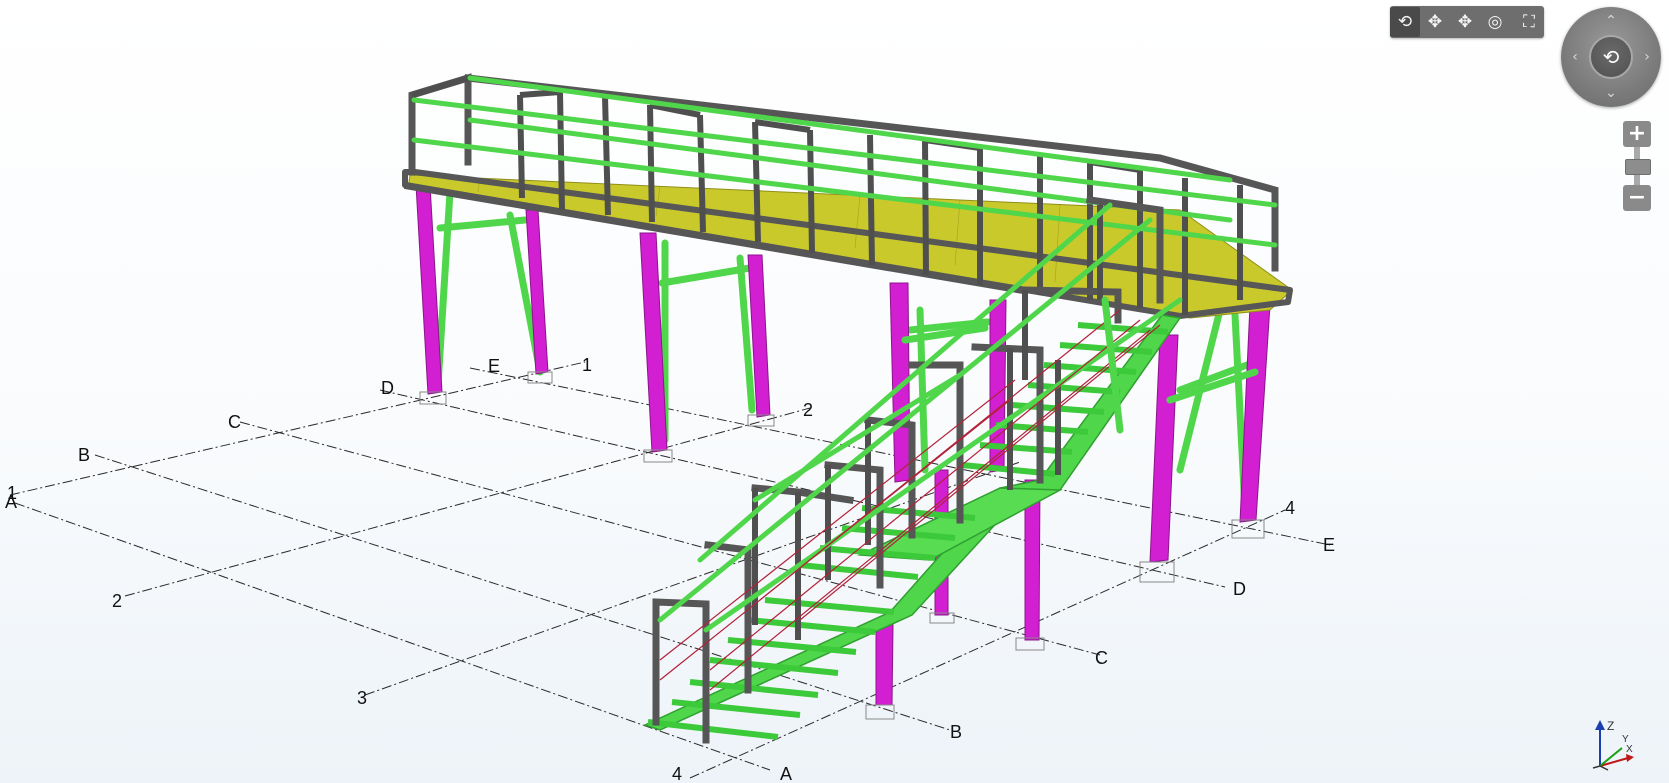  Describe the element at coordinates (1610, 726) in the screenshot. I see `z-axis-label: Z` at that location.